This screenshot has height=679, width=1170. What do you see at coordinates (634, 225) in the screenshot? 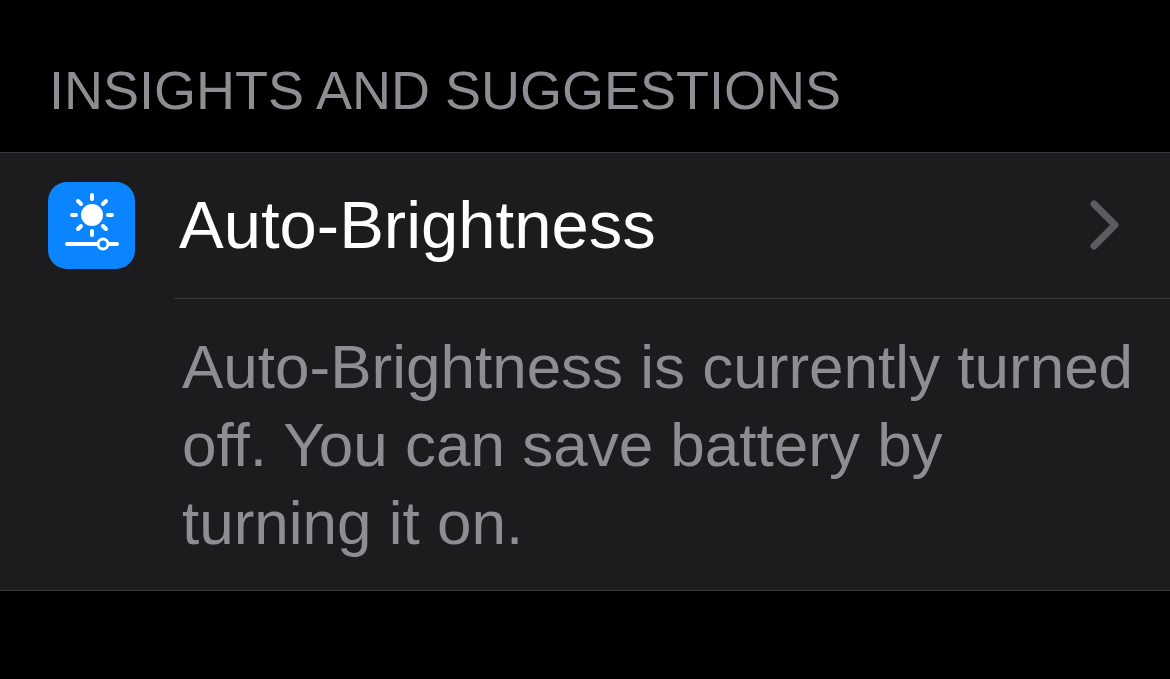
I see `row-title: Auto-Brightness` at bounding box center [634, 225].